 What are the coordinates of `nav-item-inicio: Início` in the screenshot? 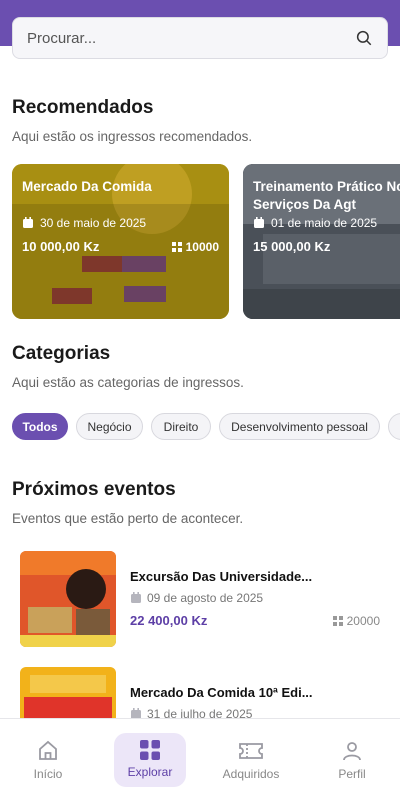 It's located at (48, 760).